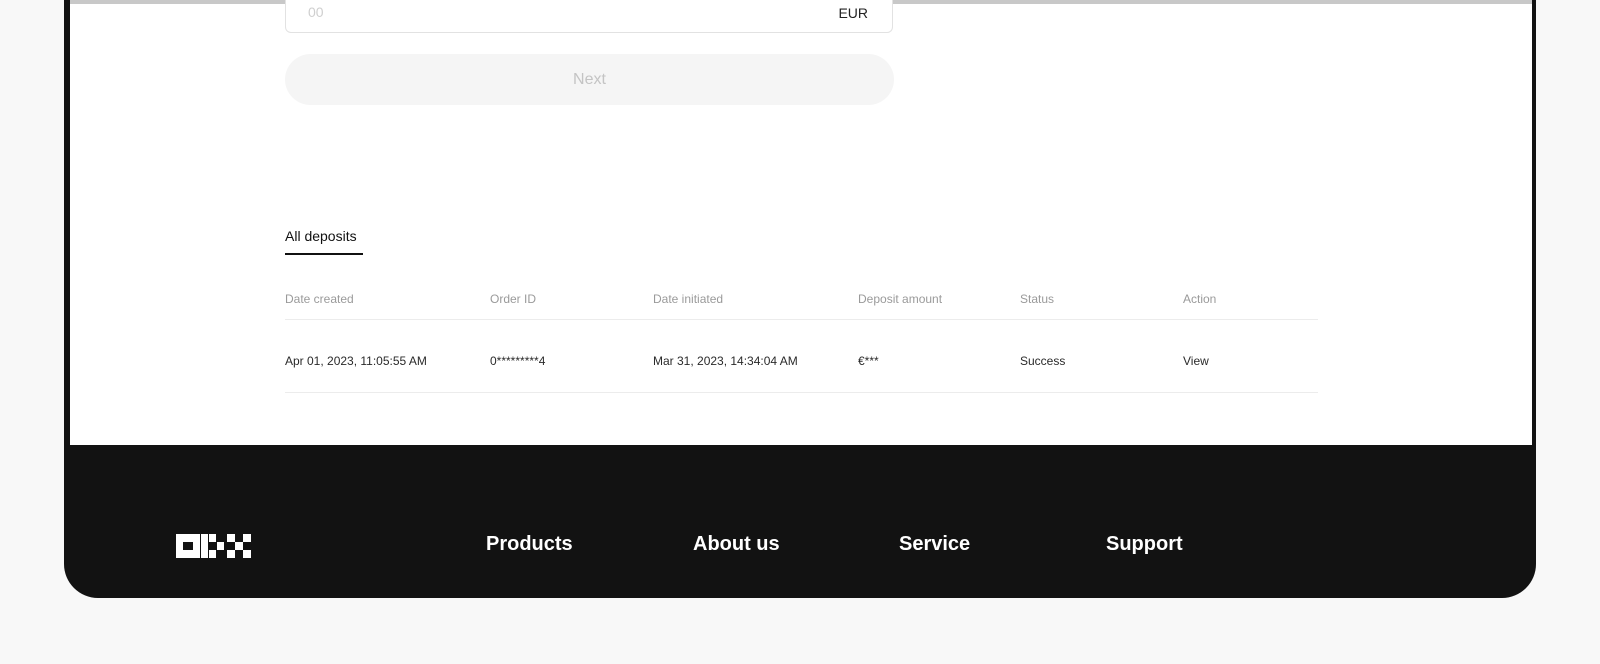  I want to click on column-header-date-initiated: Date initiated, so click(688, 299).